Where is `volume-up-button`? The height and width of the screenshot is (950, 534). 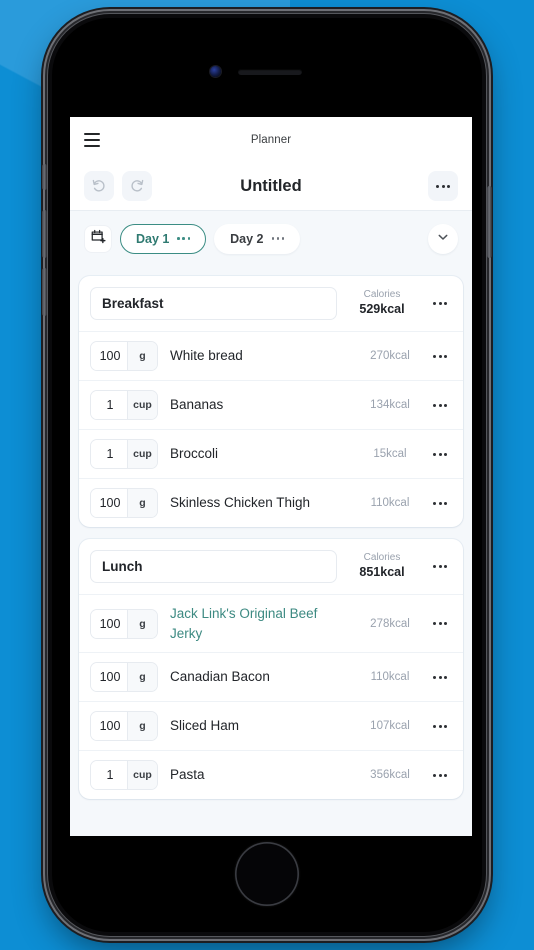
volume-up-button is located at coordinates (44, 234).